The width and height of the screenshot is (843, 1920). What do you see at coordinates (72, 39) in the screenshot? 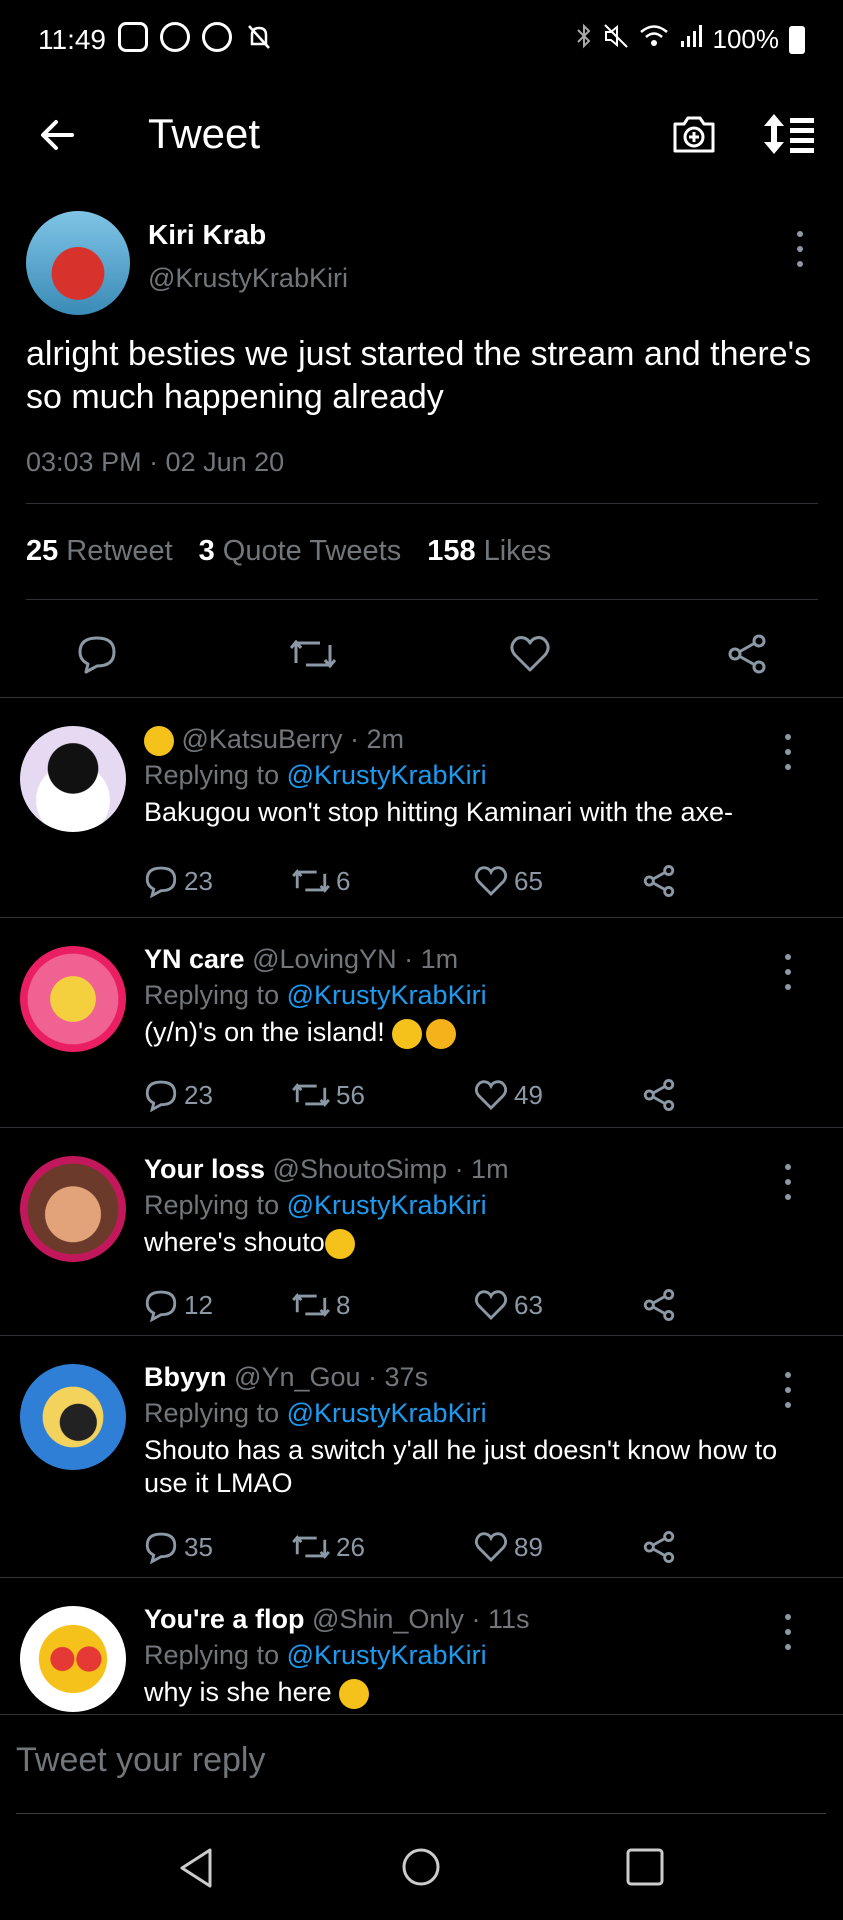
I see `status-time: 11:49` at bounding box center [72, 39].